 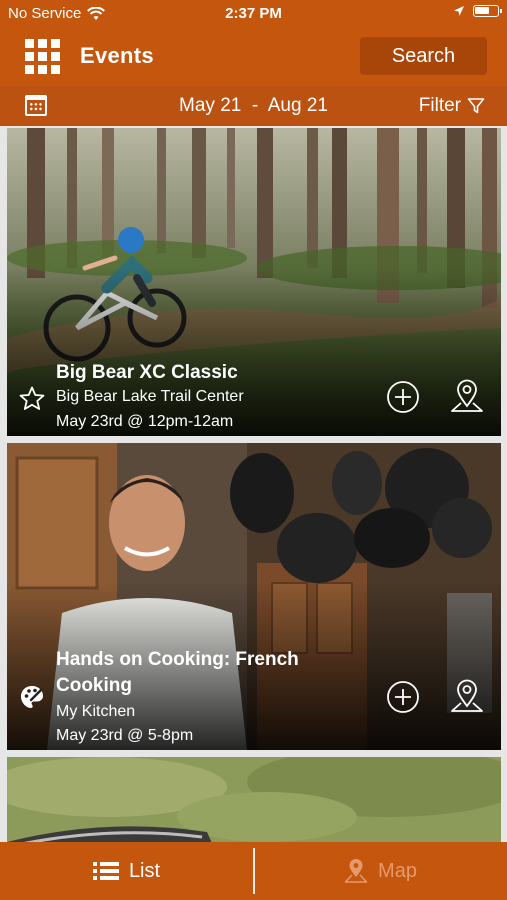 I want to click on page-title: Events, so click(x=117, y=55).